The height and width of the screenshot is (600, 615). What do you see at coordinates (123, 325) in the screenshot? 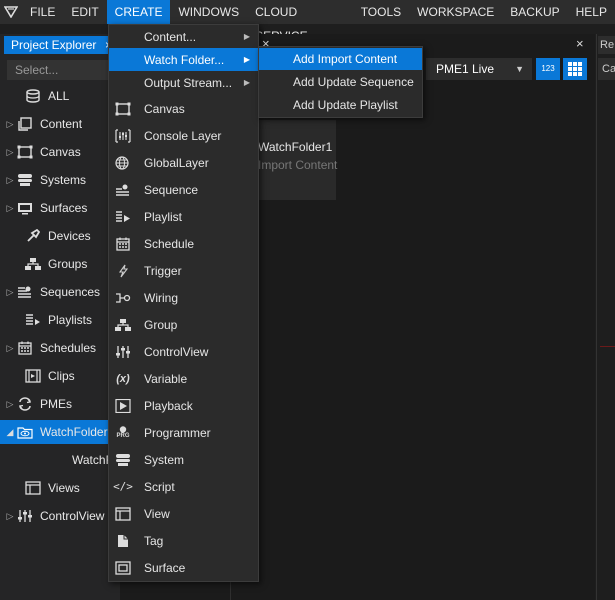
I see `group-icon` at bounding box center [123, 325].